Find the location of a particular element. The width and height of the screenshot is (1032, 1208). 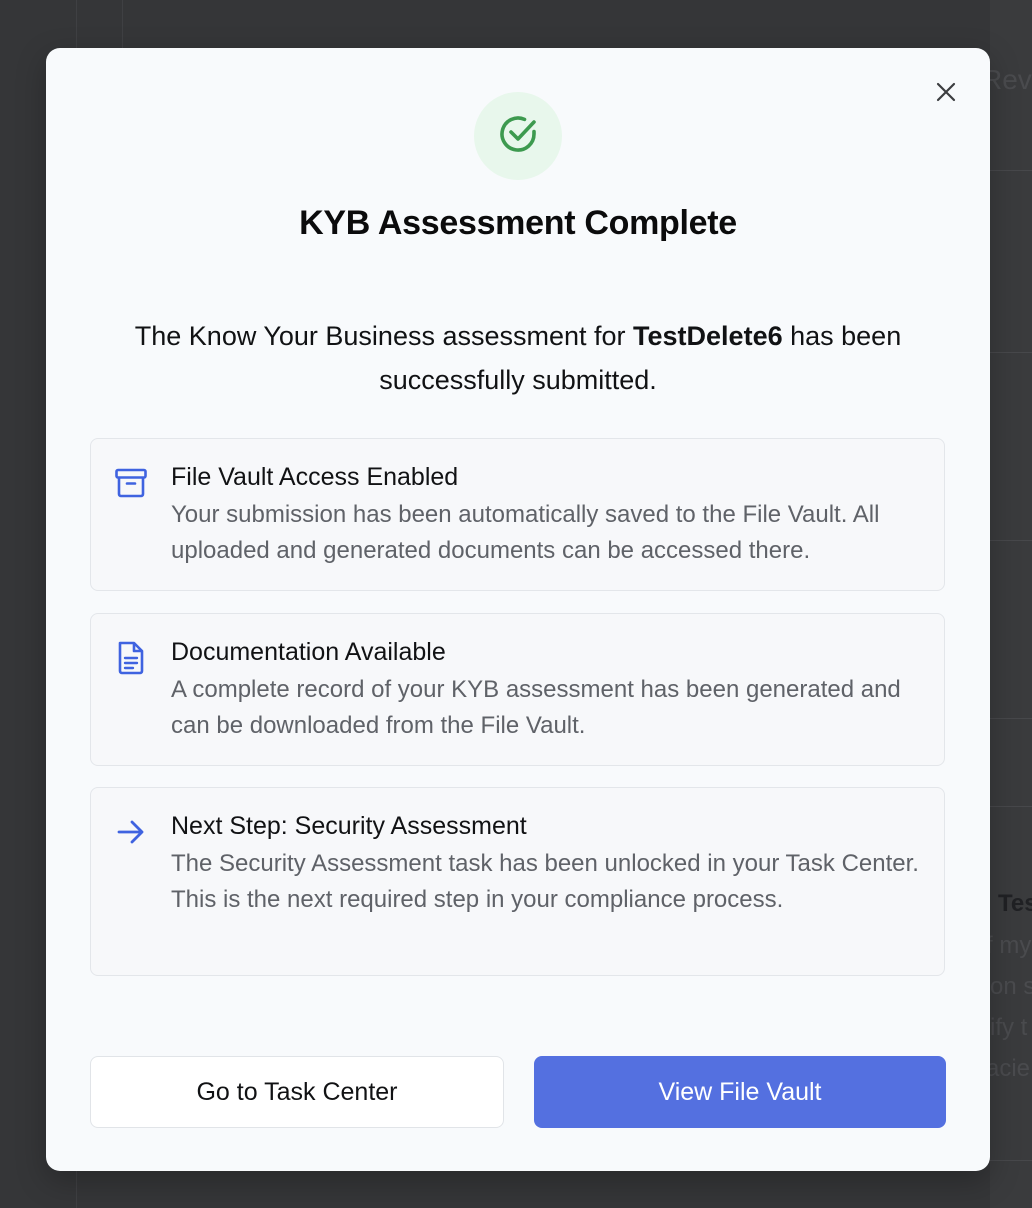

document-icon is located at coordinates (131, 658).